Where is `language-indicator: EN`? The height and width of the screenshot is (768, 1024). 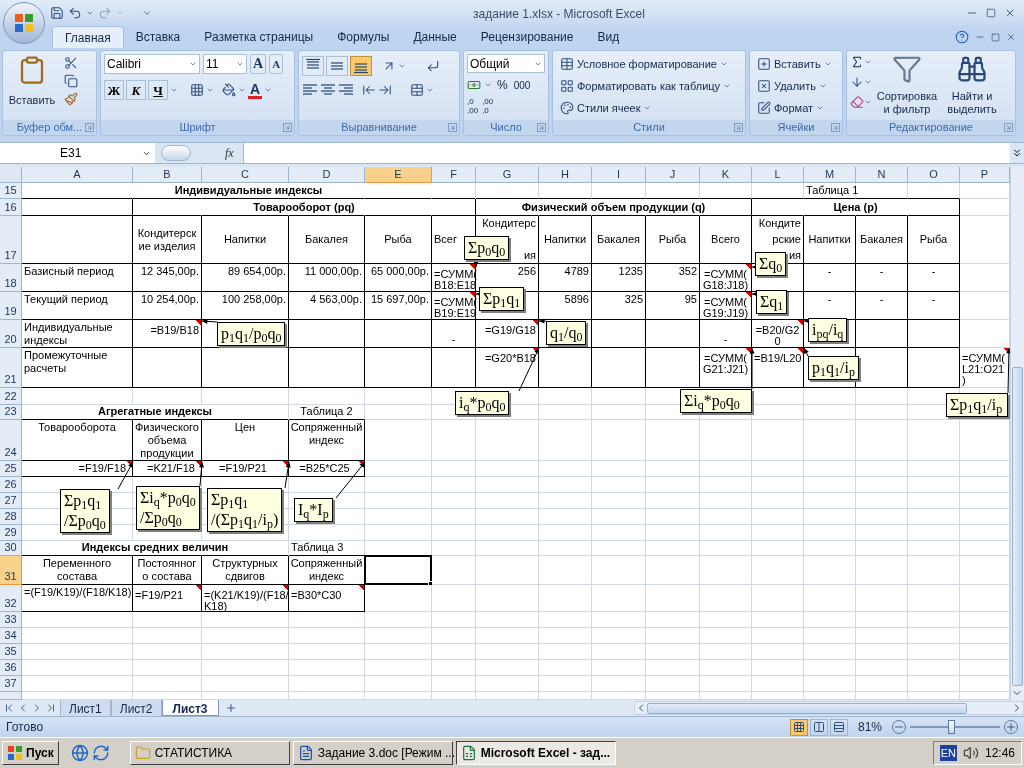 language-indicator: EN is located at coordinates (948, 753).